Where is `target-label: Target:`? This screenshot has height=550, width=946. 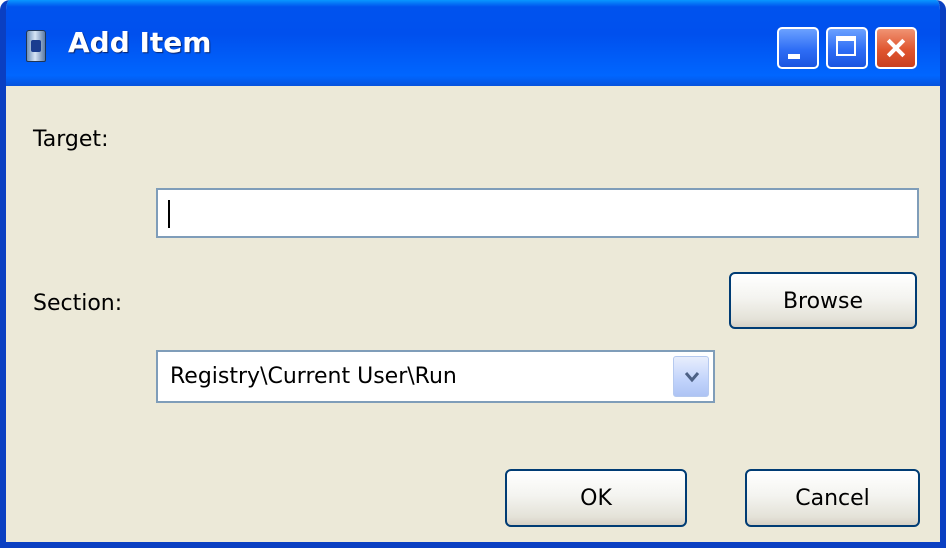 target-label: Target: is located at coordinates (71, 139).